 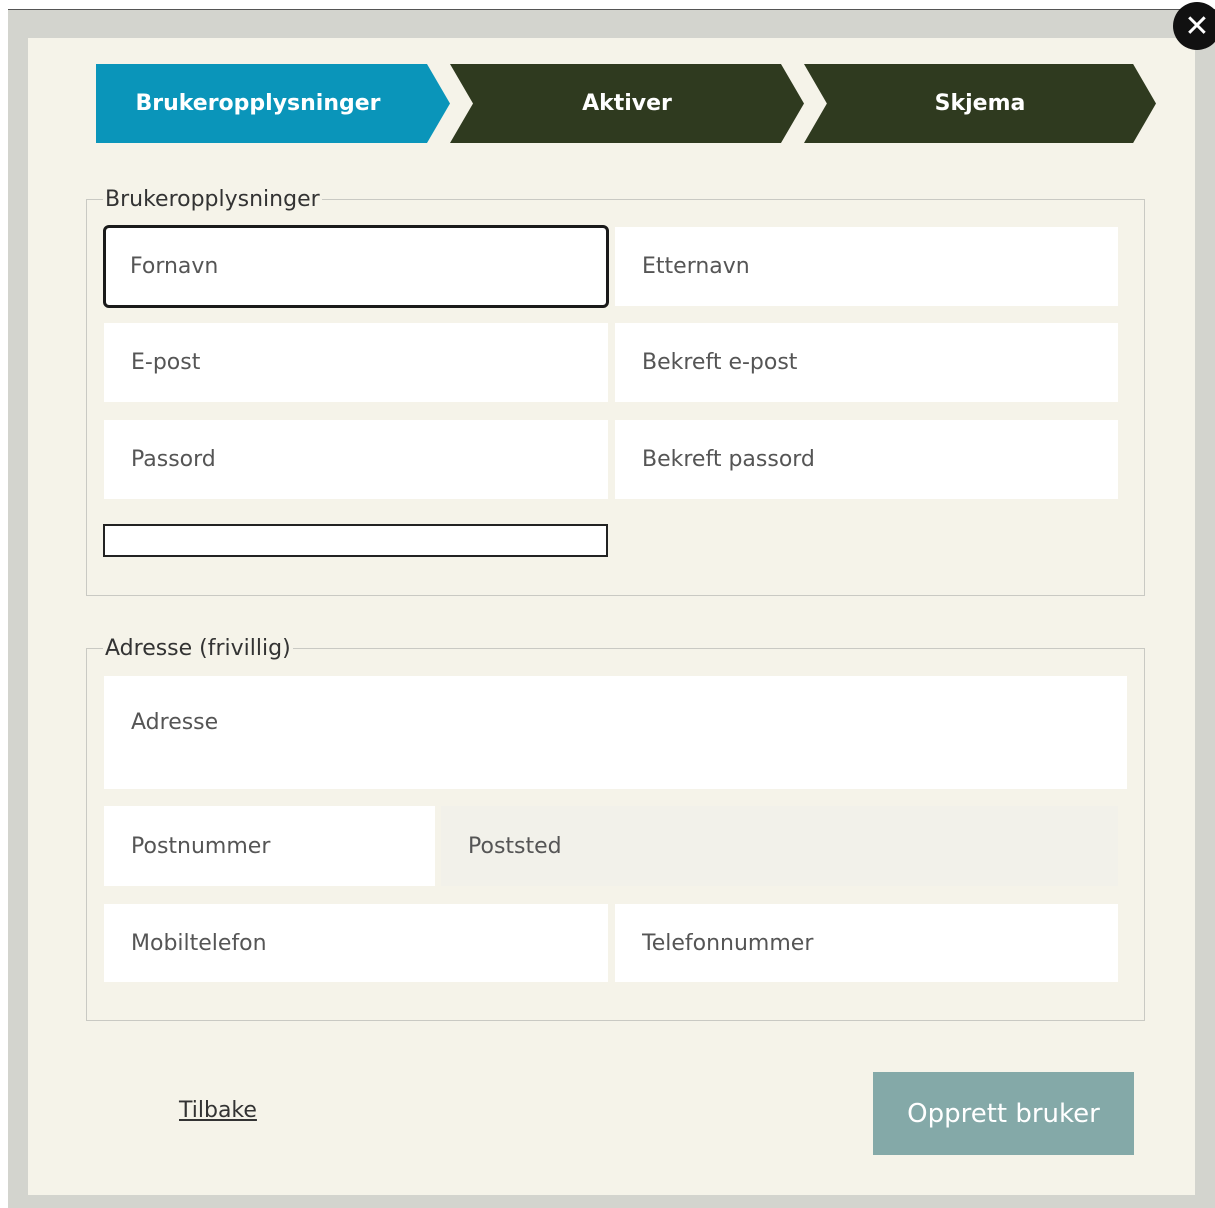 What do you see at coordinates (629, 722) in the screenshot?
I see `address-input` at bounding box center [629, 722].